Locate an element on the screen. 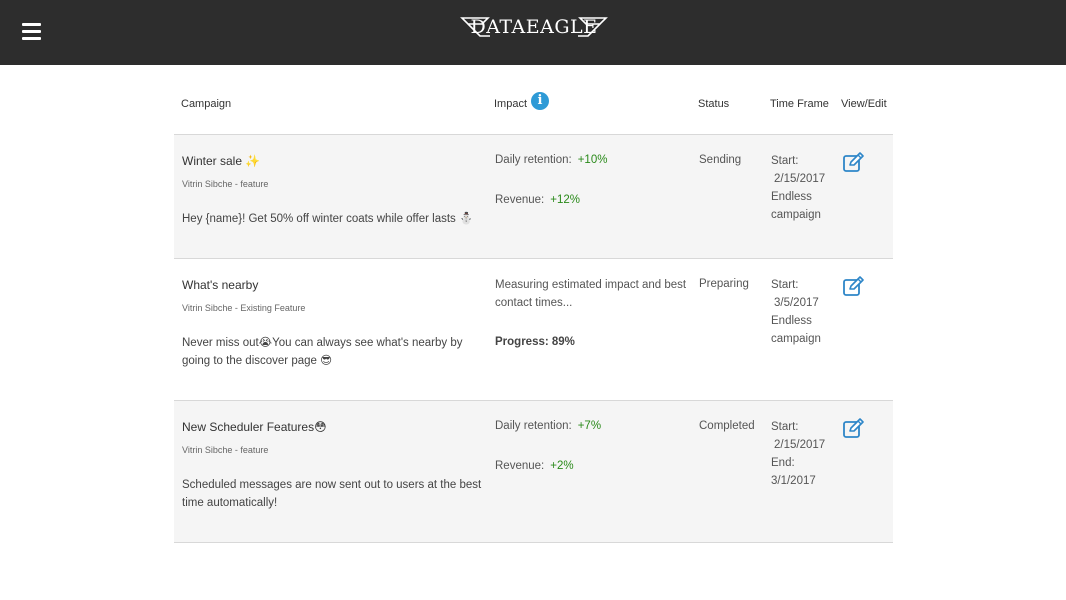 The height and width of the screenshot is (600, 1066). hamburger-menu-icon is located at coordinates (31, 31).